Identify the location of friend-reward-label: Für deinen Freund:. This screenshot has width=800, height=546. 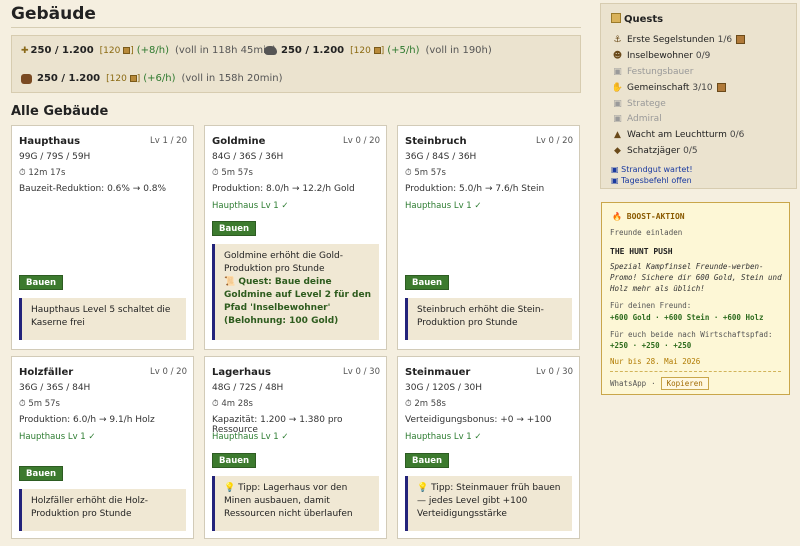
(651, 305).